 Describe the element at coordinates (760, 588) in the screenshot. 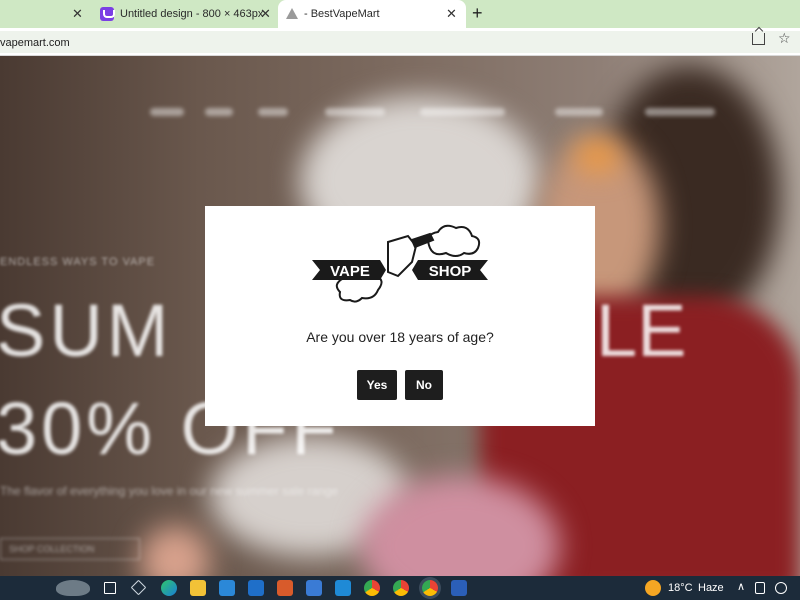

I see `tray-icon` at that location.